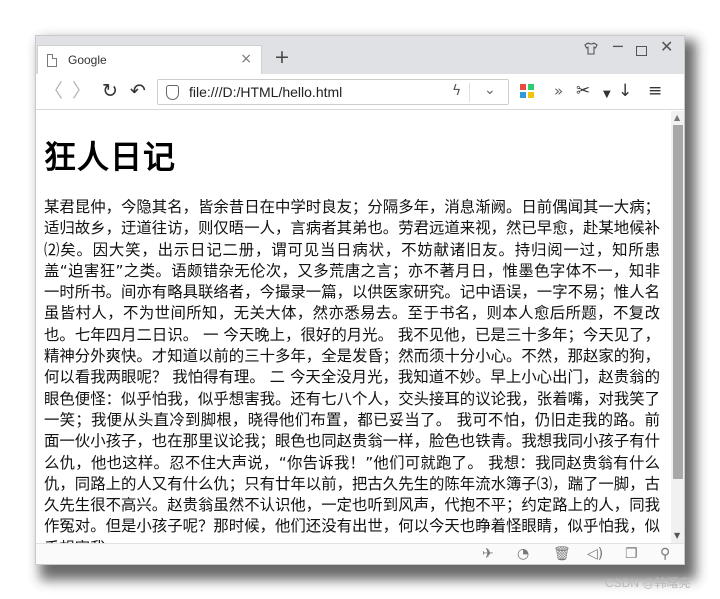 The image size is (720, 599). Describe the element at coordinates (648, 583) in the screenshot. I see `watermark: CSDN @韩曙亮` at that location.